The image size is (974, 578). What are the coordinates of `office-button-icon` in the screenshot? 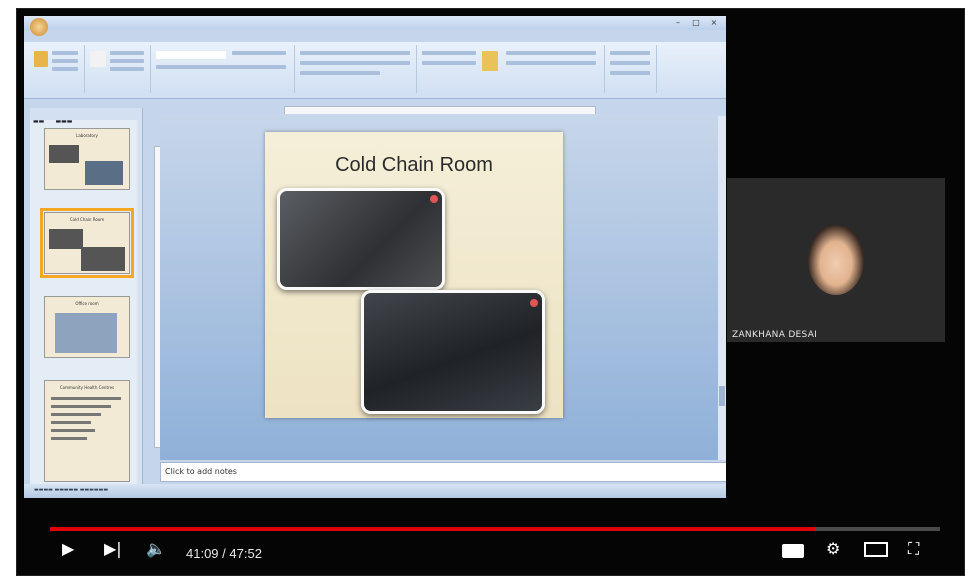 It's located at (39, 27).